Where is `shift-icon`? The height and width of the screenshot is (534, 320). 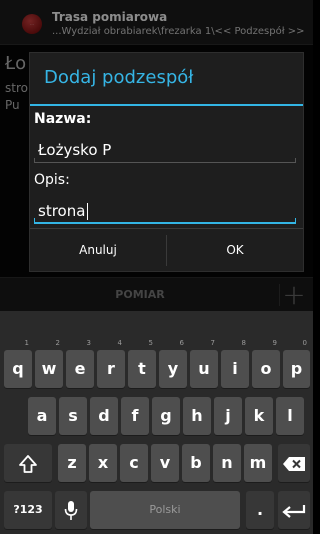
shift-icon is located at coordinates (28, 463).